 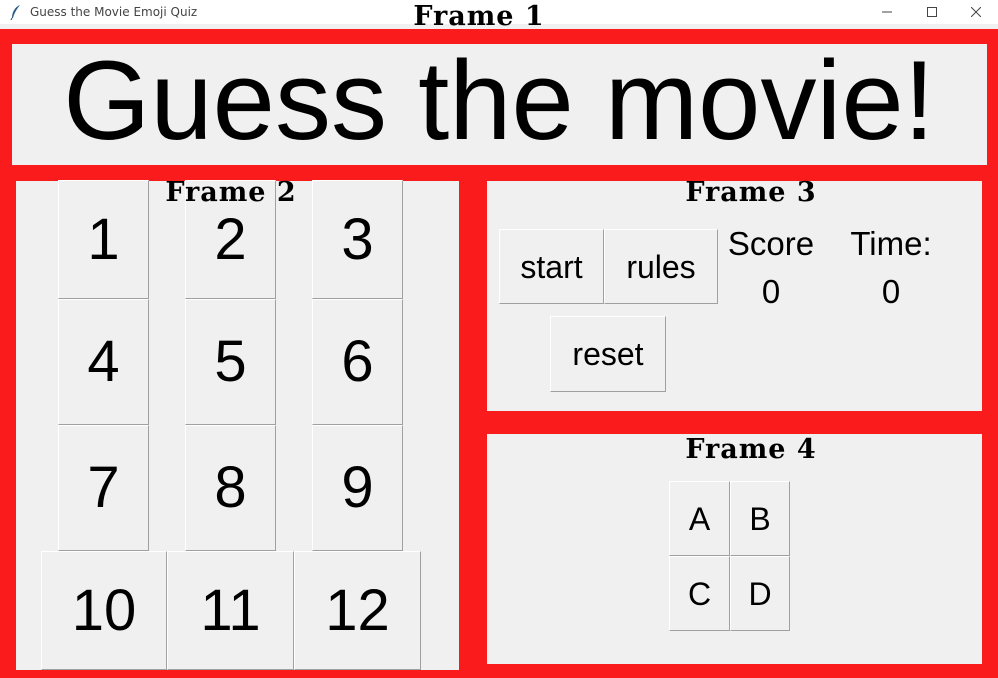 What do you see at coordinates (891, 243) in the screenshot?
I see `time-label: Time:` at bounding box center [891, 243].